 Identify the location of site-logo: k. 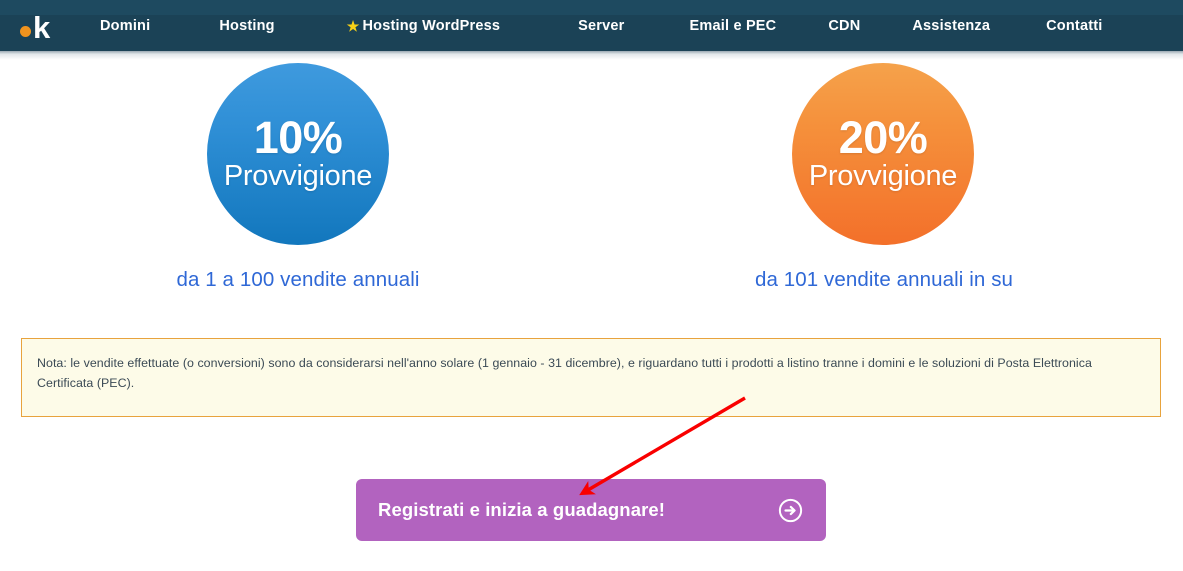
(35, 26).